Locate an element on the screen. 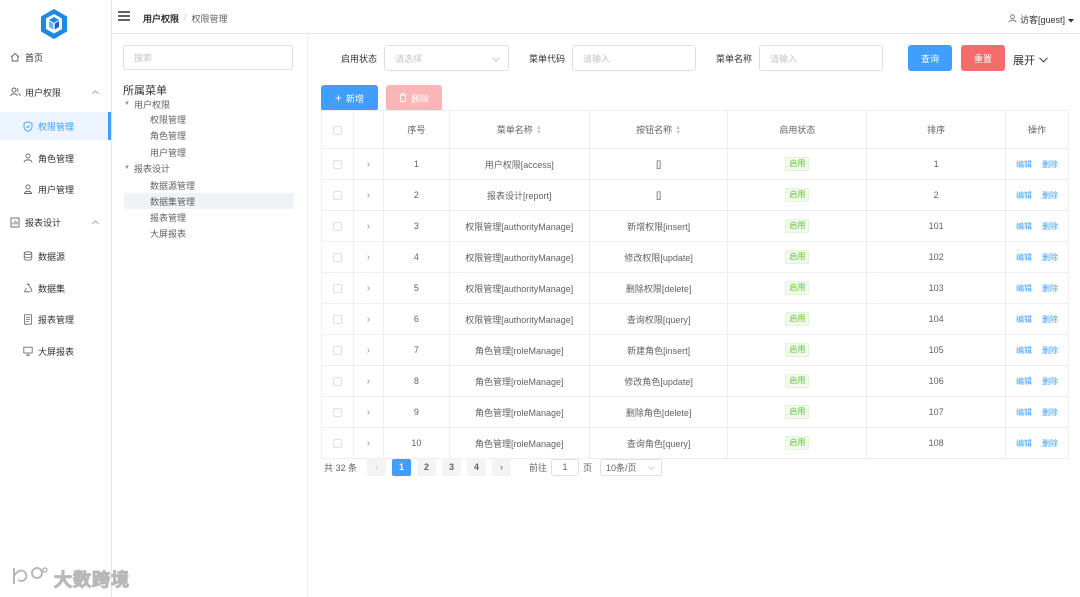  table-row: › 2 报表设计[report][] 启用 2 编辑 删除 is located at coordinates (695, 195).